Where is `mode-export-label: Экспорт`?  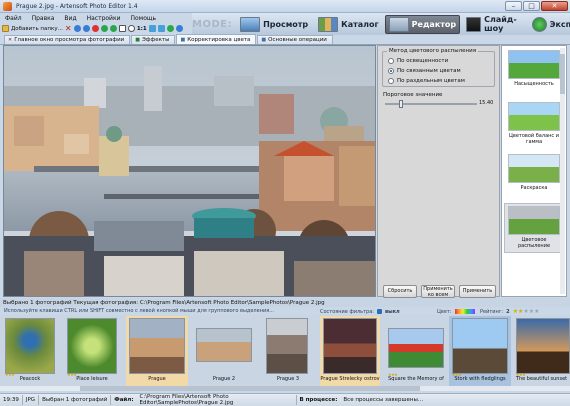 mode-export-label: Экспорт is located at coordinates (559, 24).